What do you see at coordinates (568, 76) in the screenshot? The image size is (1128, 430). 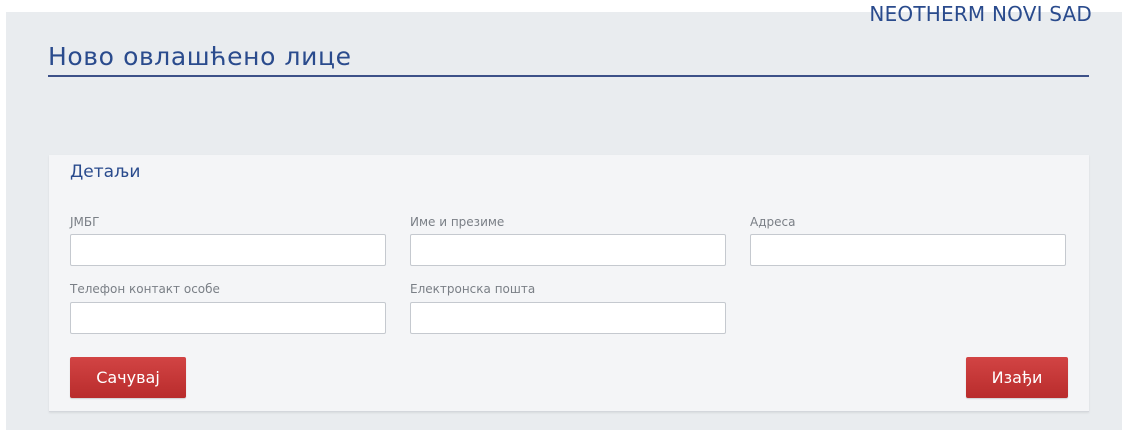 I see `title-divider` at bounding box center [568, 76].